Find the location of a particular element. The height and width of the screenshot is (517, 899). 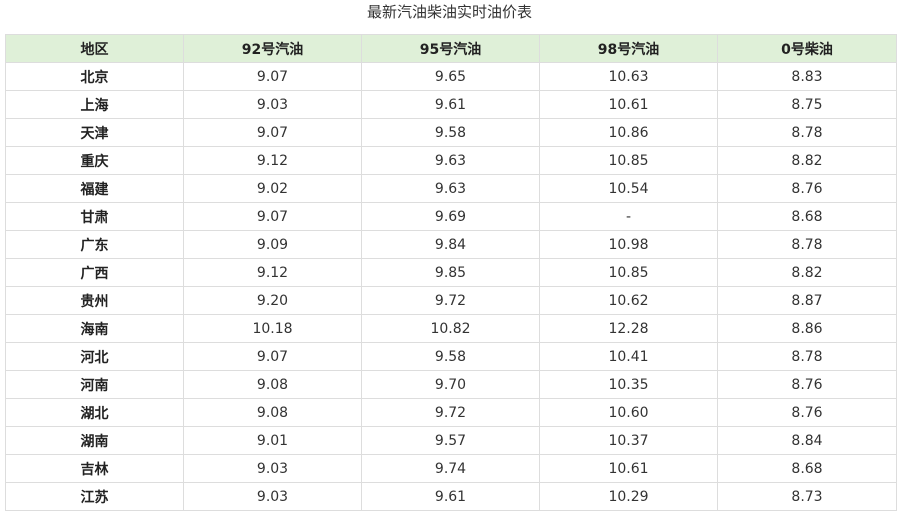

cell-region: 吉林 is located at coordinates (94, 468).